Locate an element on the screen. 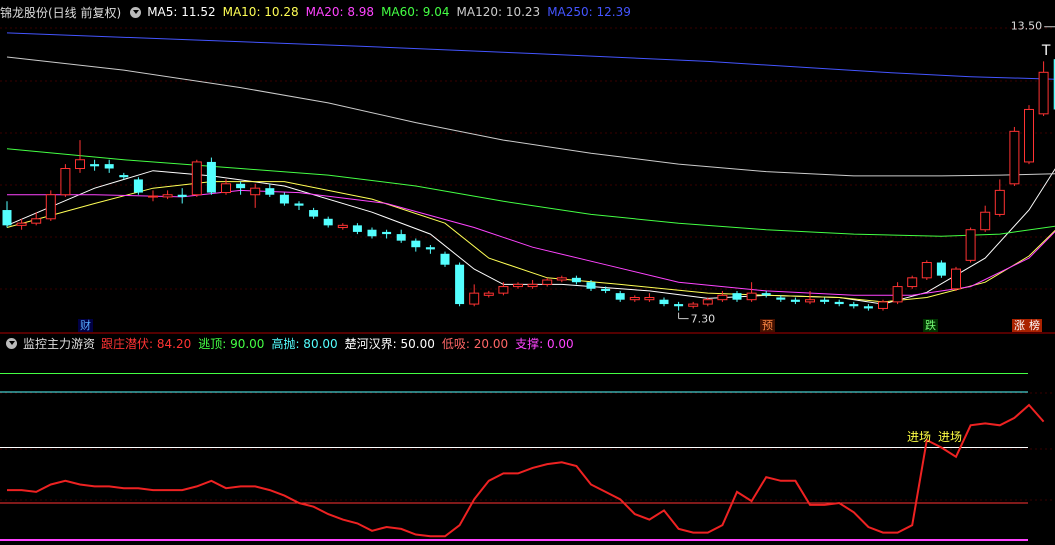 The height and width of the screenshot is (545, 1055). event-marker: 预 is located at coordinates (767, 325).